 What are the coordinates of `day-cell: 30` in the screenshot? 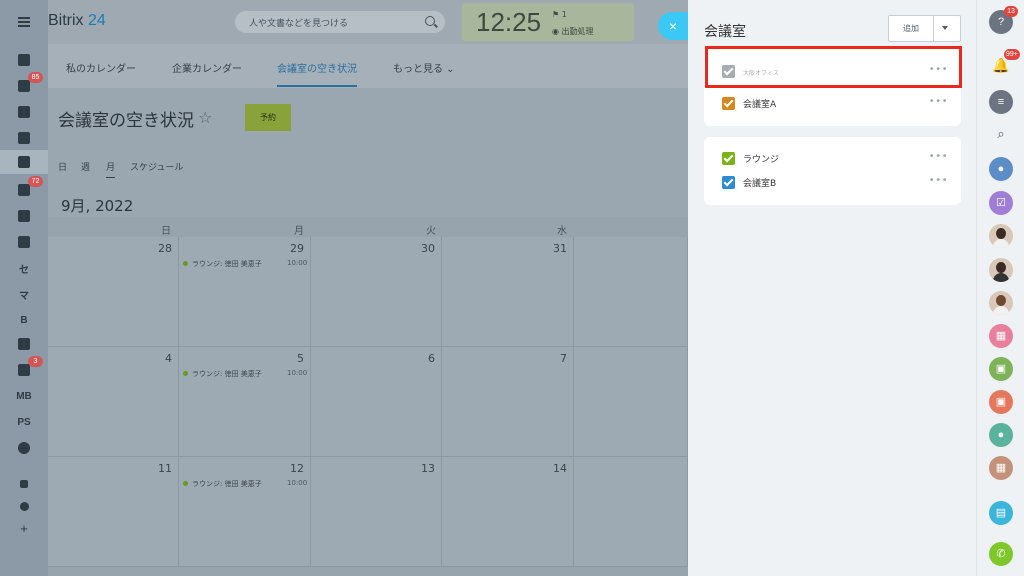 It's located at (376, 292).